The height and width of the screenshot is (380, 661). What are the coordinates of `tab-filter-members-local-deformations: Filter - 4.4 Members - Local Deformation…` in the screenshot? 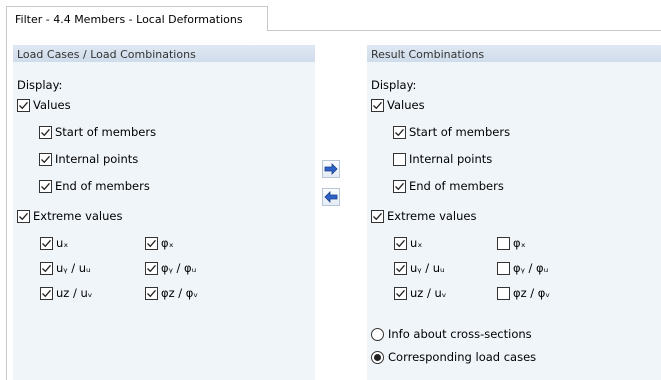 It's located at (137, 18).